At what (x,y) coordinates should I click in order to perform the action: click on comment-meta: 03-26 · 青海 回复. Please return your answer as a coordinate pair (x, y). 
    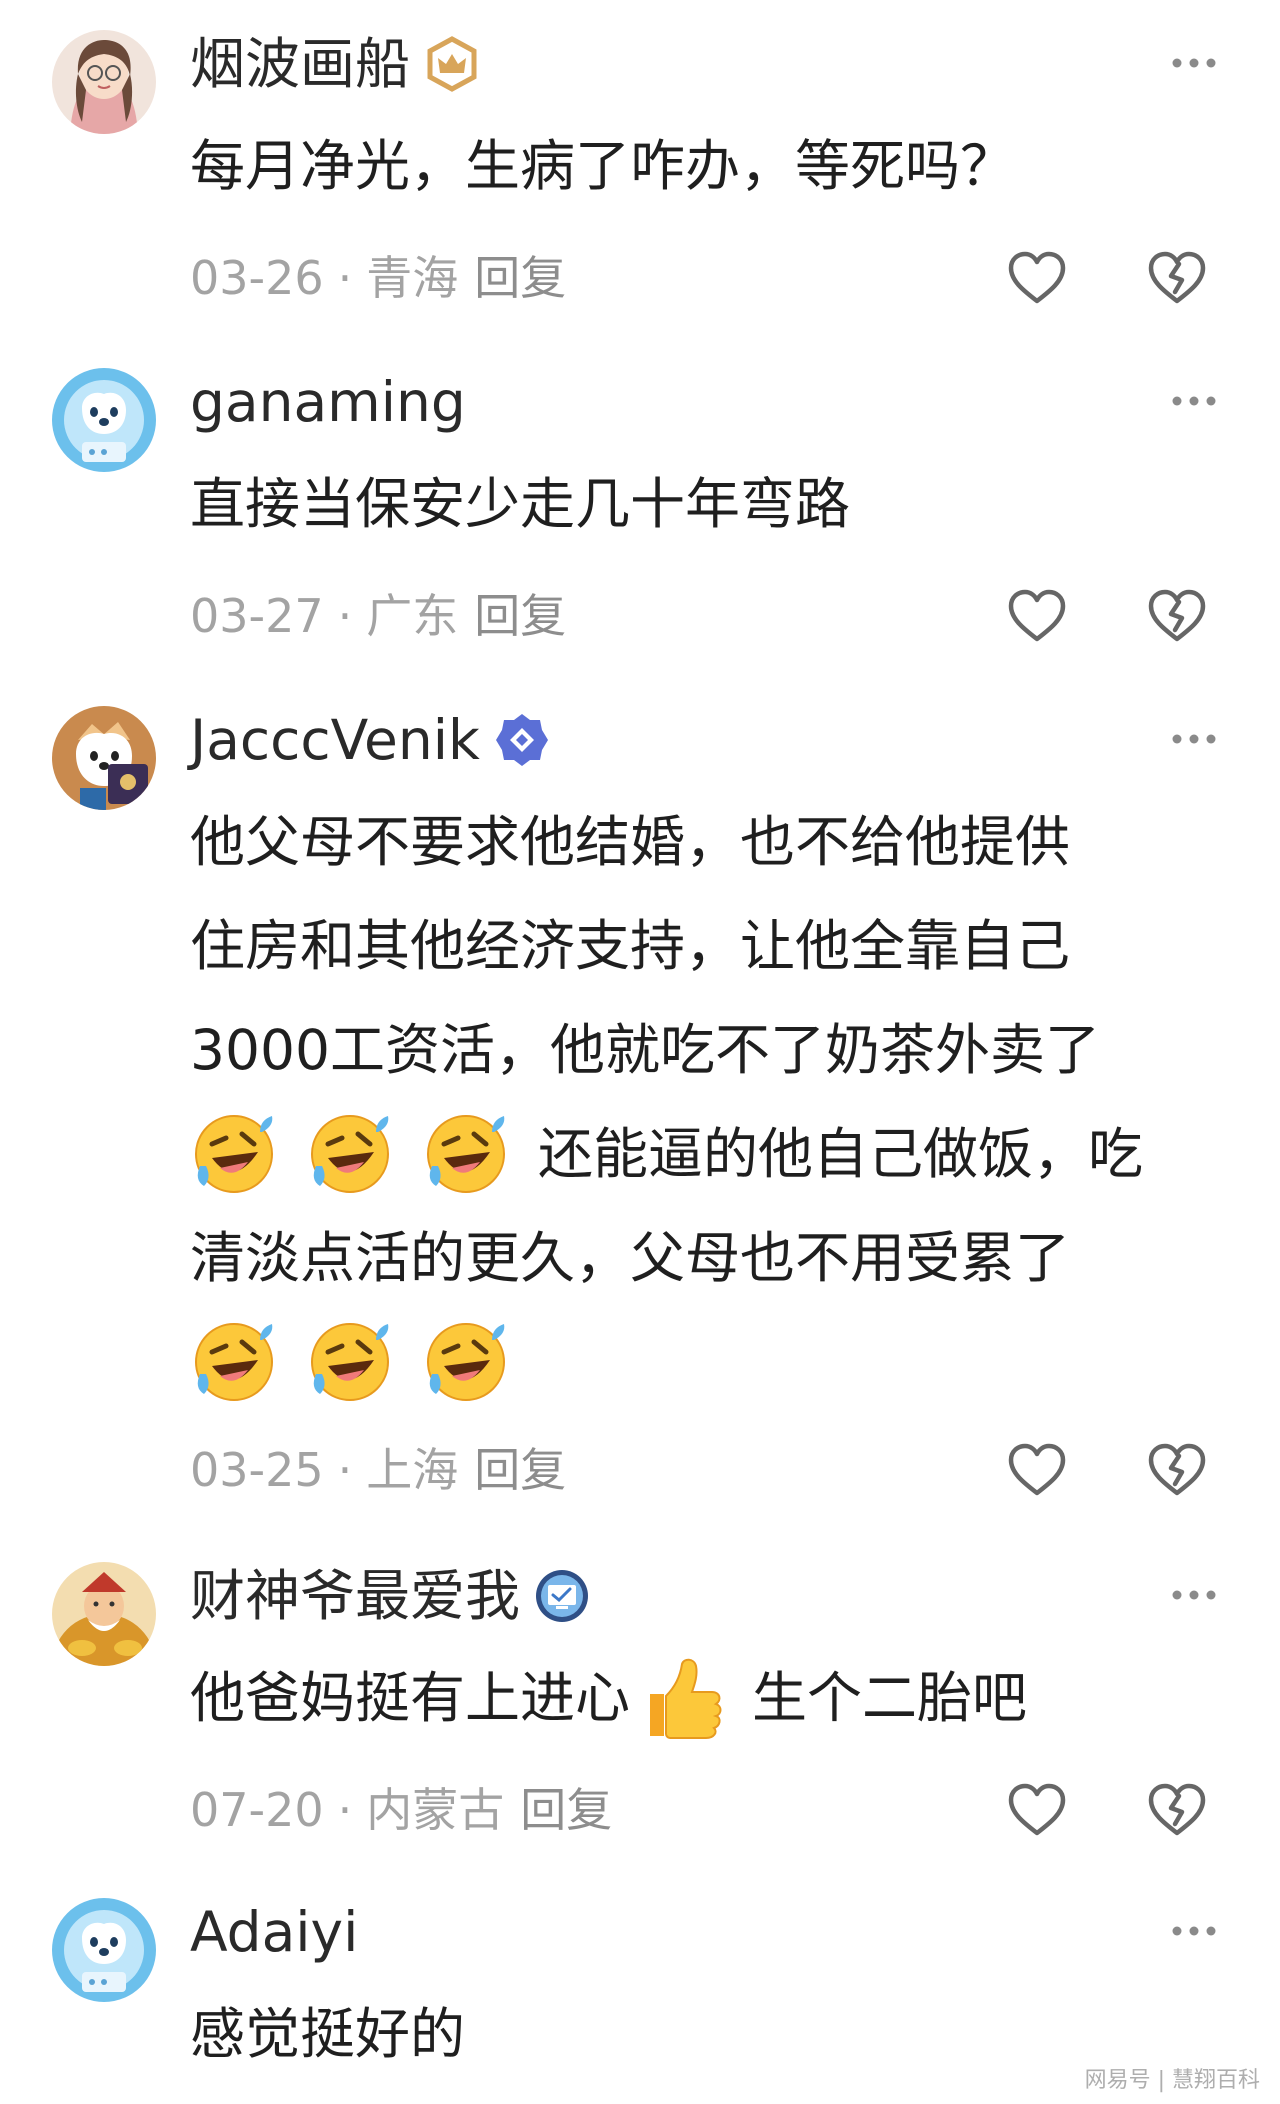
    Looking at the image, I should click on (378, 278).